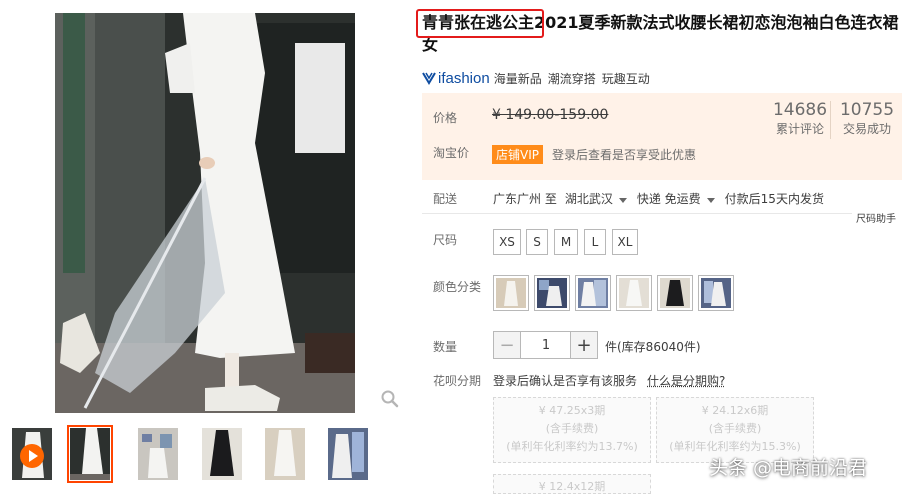 The height and width of the screenshot is (494, 918). Describe the element at coordinates (550, 115) in the screenshot. I see `price-range: ¥ 149.00-159.00` at that location.